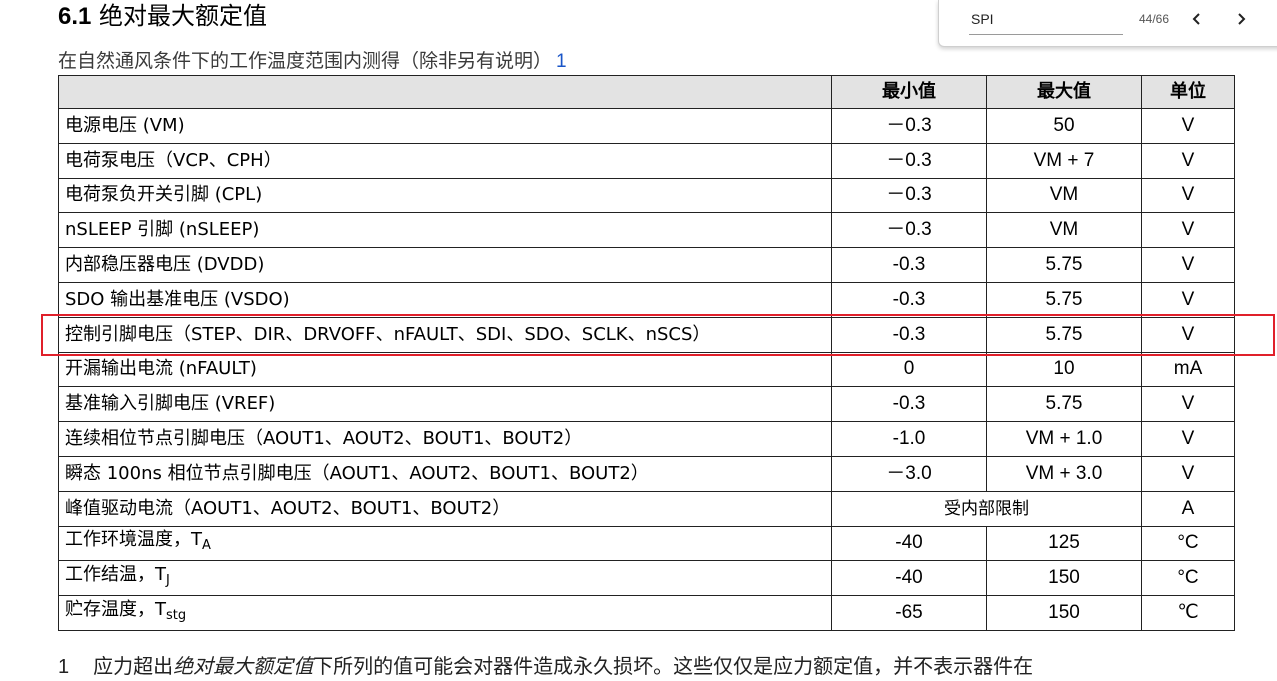  I want to click on max-cell: VM + 7, so click(1064, 160).